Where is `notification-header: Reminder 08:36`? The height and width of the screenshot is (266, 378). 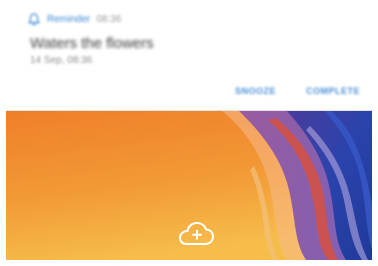 notification-header: Reminder 08:36 is located at coordinates (74, 19).